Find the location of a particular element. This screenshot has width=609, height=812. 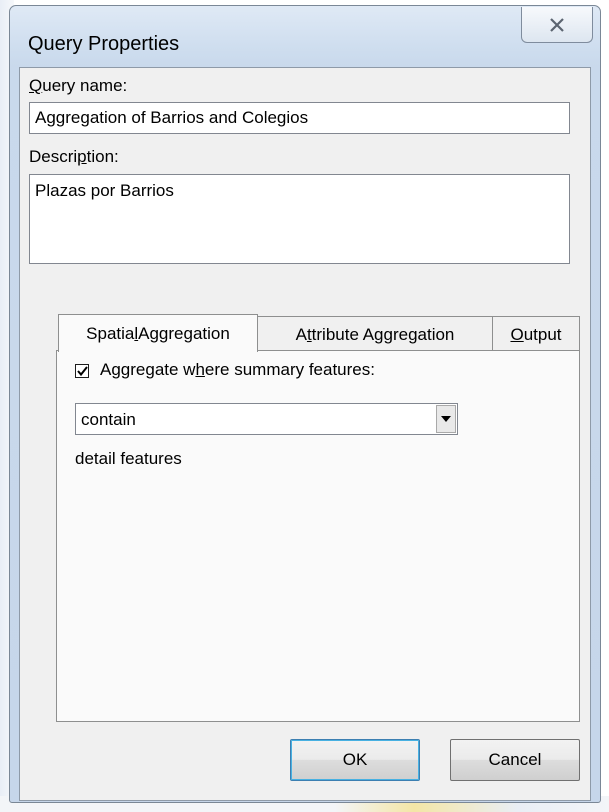

checkmark-icon is located at coordinates (82, 370).